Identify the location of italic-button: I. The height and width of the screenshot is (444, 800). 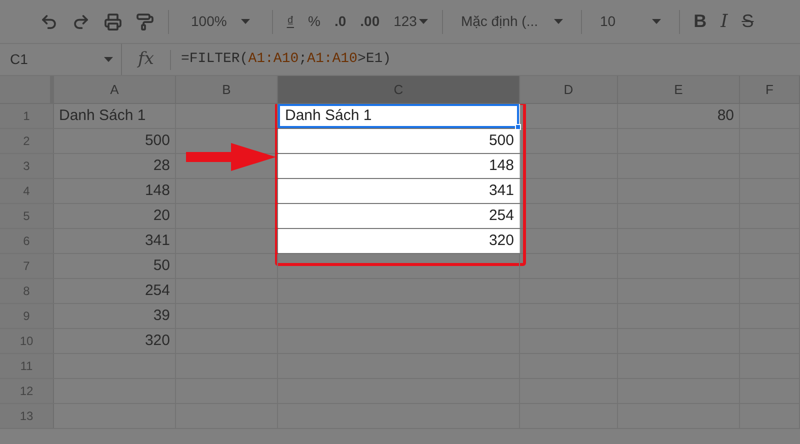
(724, 21).